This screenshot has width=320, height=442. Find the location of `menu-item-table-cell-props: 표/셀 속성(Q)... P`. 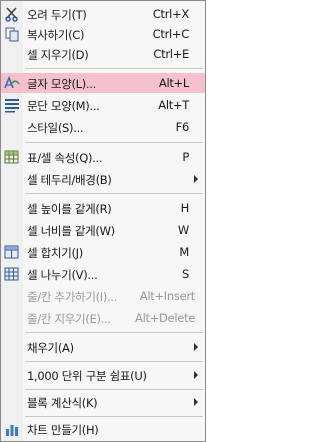

menu-item-table-cell-props: 표/셀 속성(Q)... P is located at coordinates (103, 157).